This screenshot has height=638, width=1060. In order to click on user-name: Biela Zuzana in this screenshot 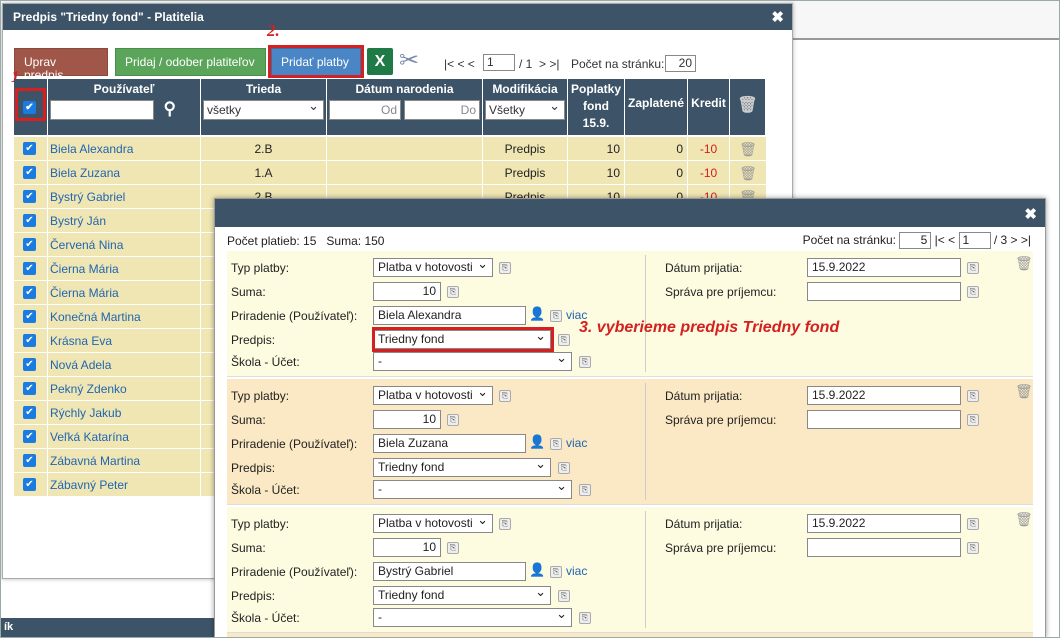, I will do `click(124, 173)`.